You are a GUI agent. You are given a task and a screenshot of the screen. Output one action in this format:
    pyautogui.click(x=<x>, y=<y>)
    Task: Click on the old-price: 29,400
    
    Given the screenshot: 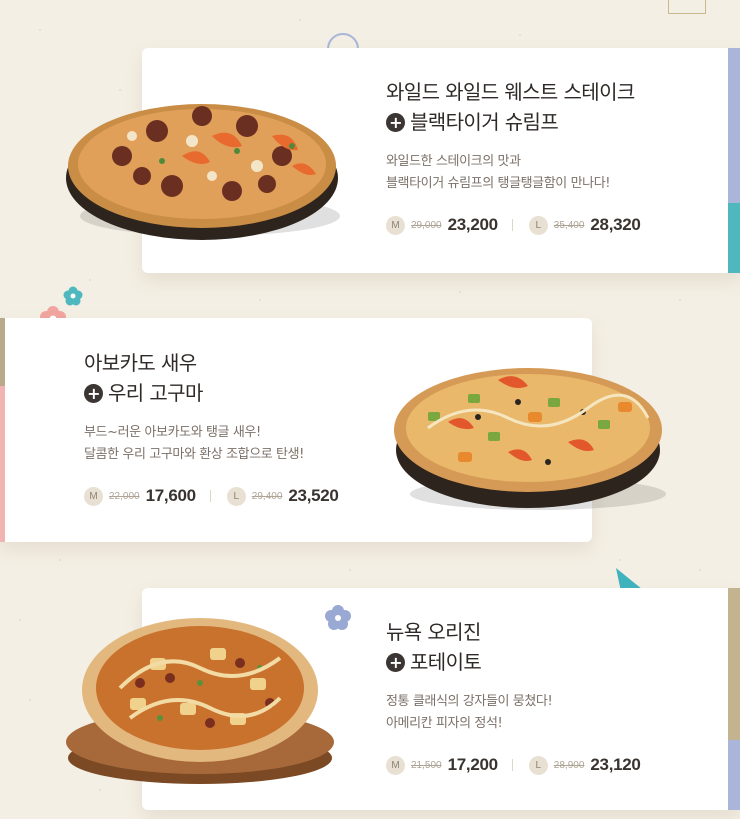 What is the action you would take?
    pyautogui.click(x=267, y=496)
    